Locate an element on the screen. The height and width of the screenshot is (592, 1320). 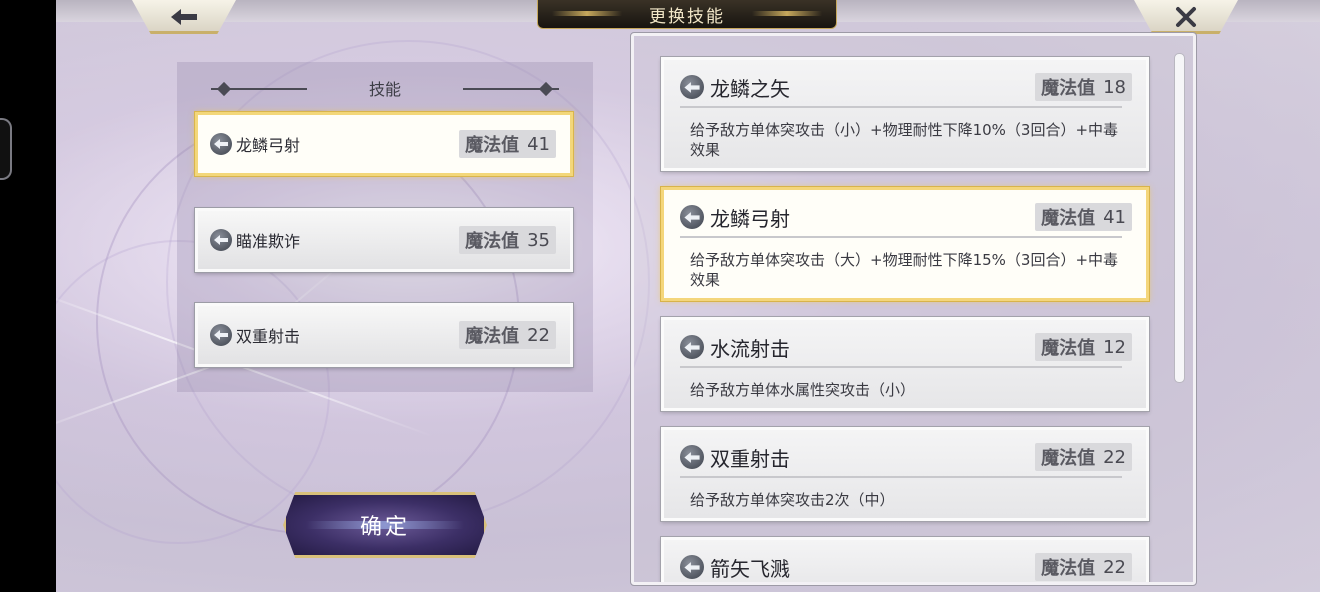
skill-card-header: 双重射击 魔法值 22 is located at coordinates (906, 460).